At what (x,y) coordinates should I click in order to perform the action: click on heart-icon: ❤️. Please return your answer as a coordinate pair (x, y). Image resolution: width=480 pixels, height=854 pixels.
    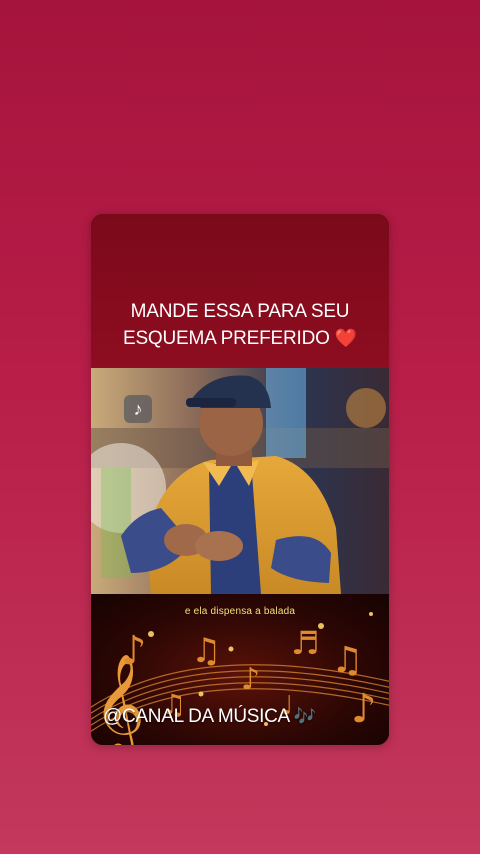
    Looking at the image, I should click on (345, 338).